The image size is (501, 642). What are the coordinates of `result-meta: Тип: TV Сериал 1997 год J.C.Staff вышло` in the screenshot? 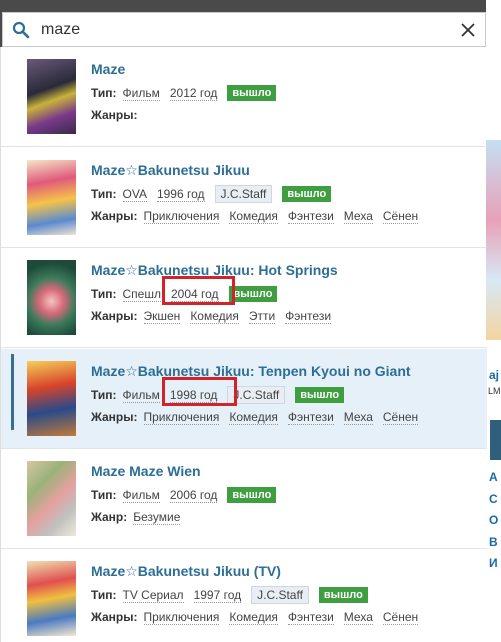 It's located at (234, 595).